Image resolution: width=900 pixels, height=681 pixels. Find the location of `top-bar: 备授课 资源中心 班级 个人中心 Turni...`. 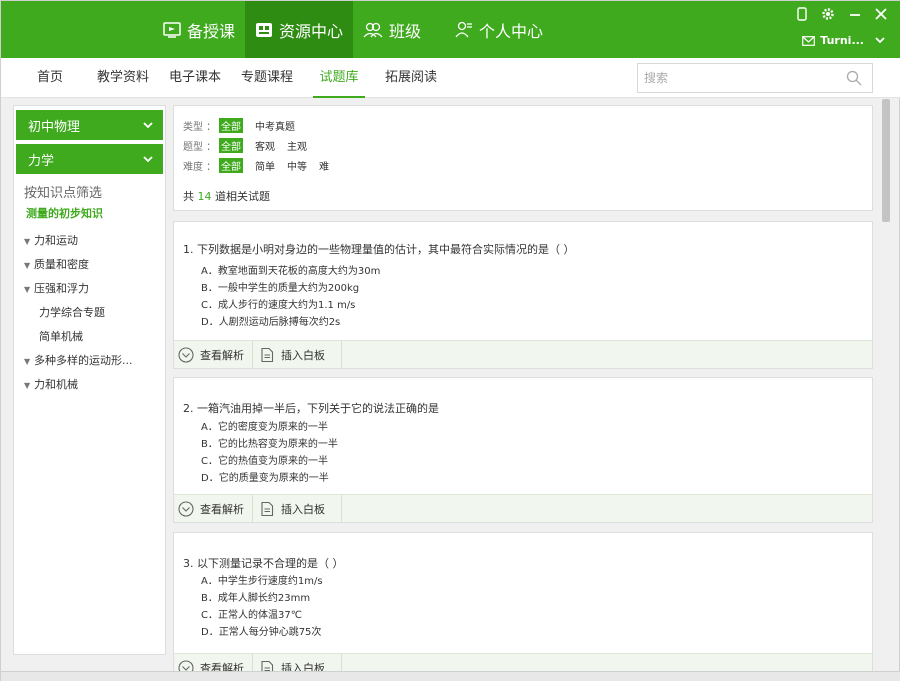

top-bar: 备授课 资源中心 班级 个人中心 Turni... is located at coordinates (450, 29).